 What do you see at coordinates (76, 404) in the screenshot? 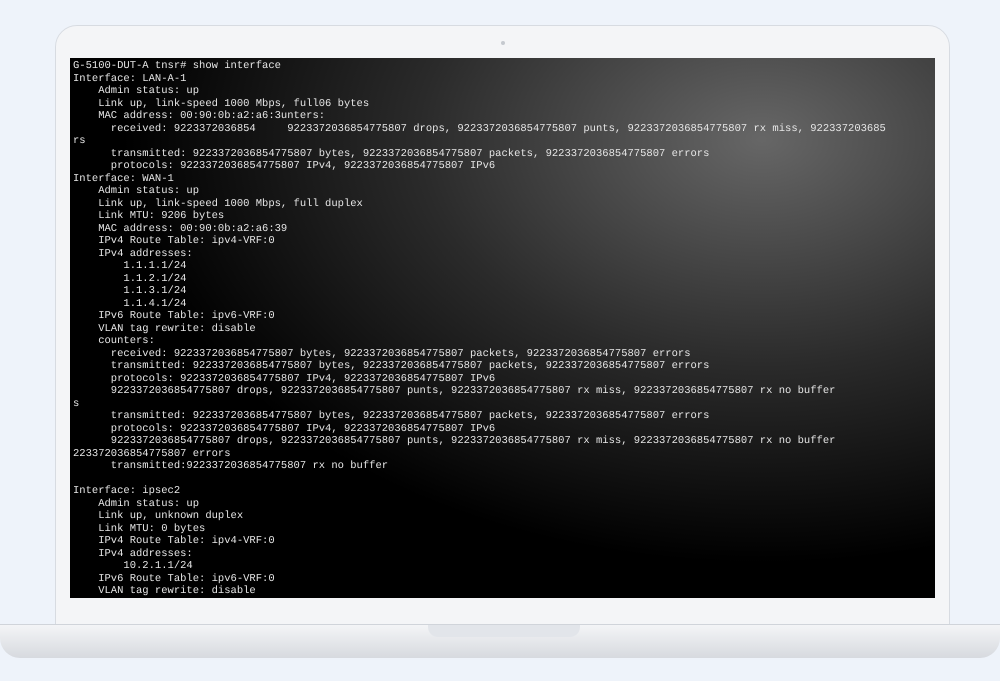
I see `terminal-line: s` at bounding box center [76, 404].